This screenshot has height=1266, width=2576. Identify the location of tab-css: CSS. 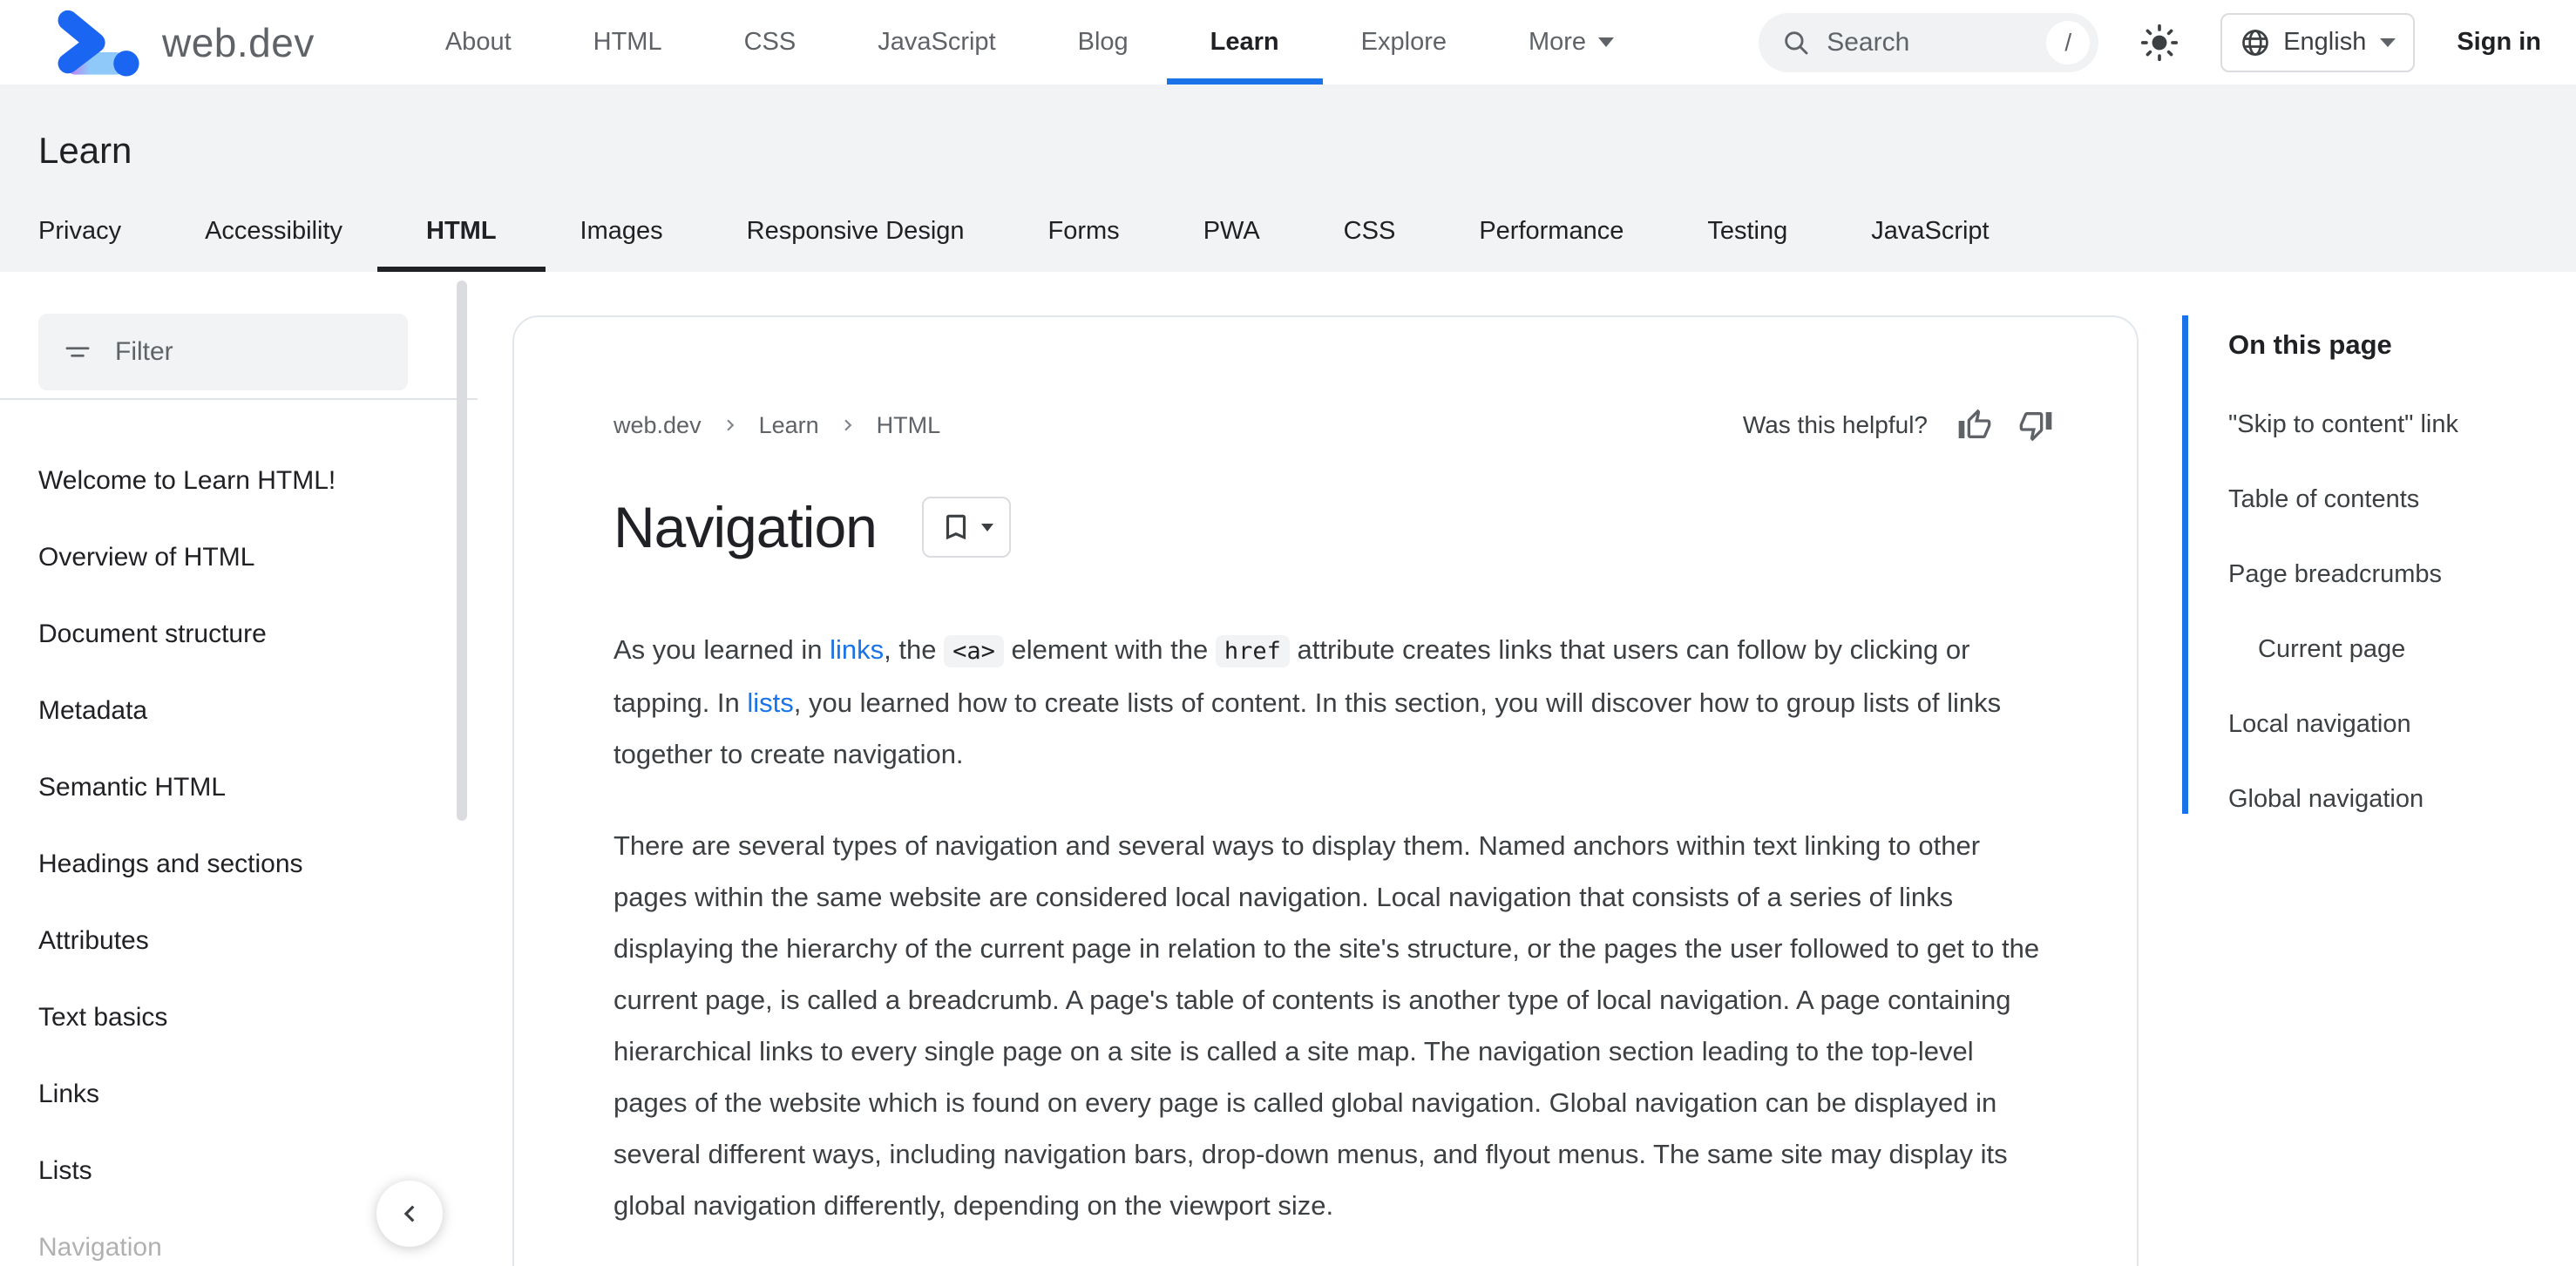
(1370, 245).